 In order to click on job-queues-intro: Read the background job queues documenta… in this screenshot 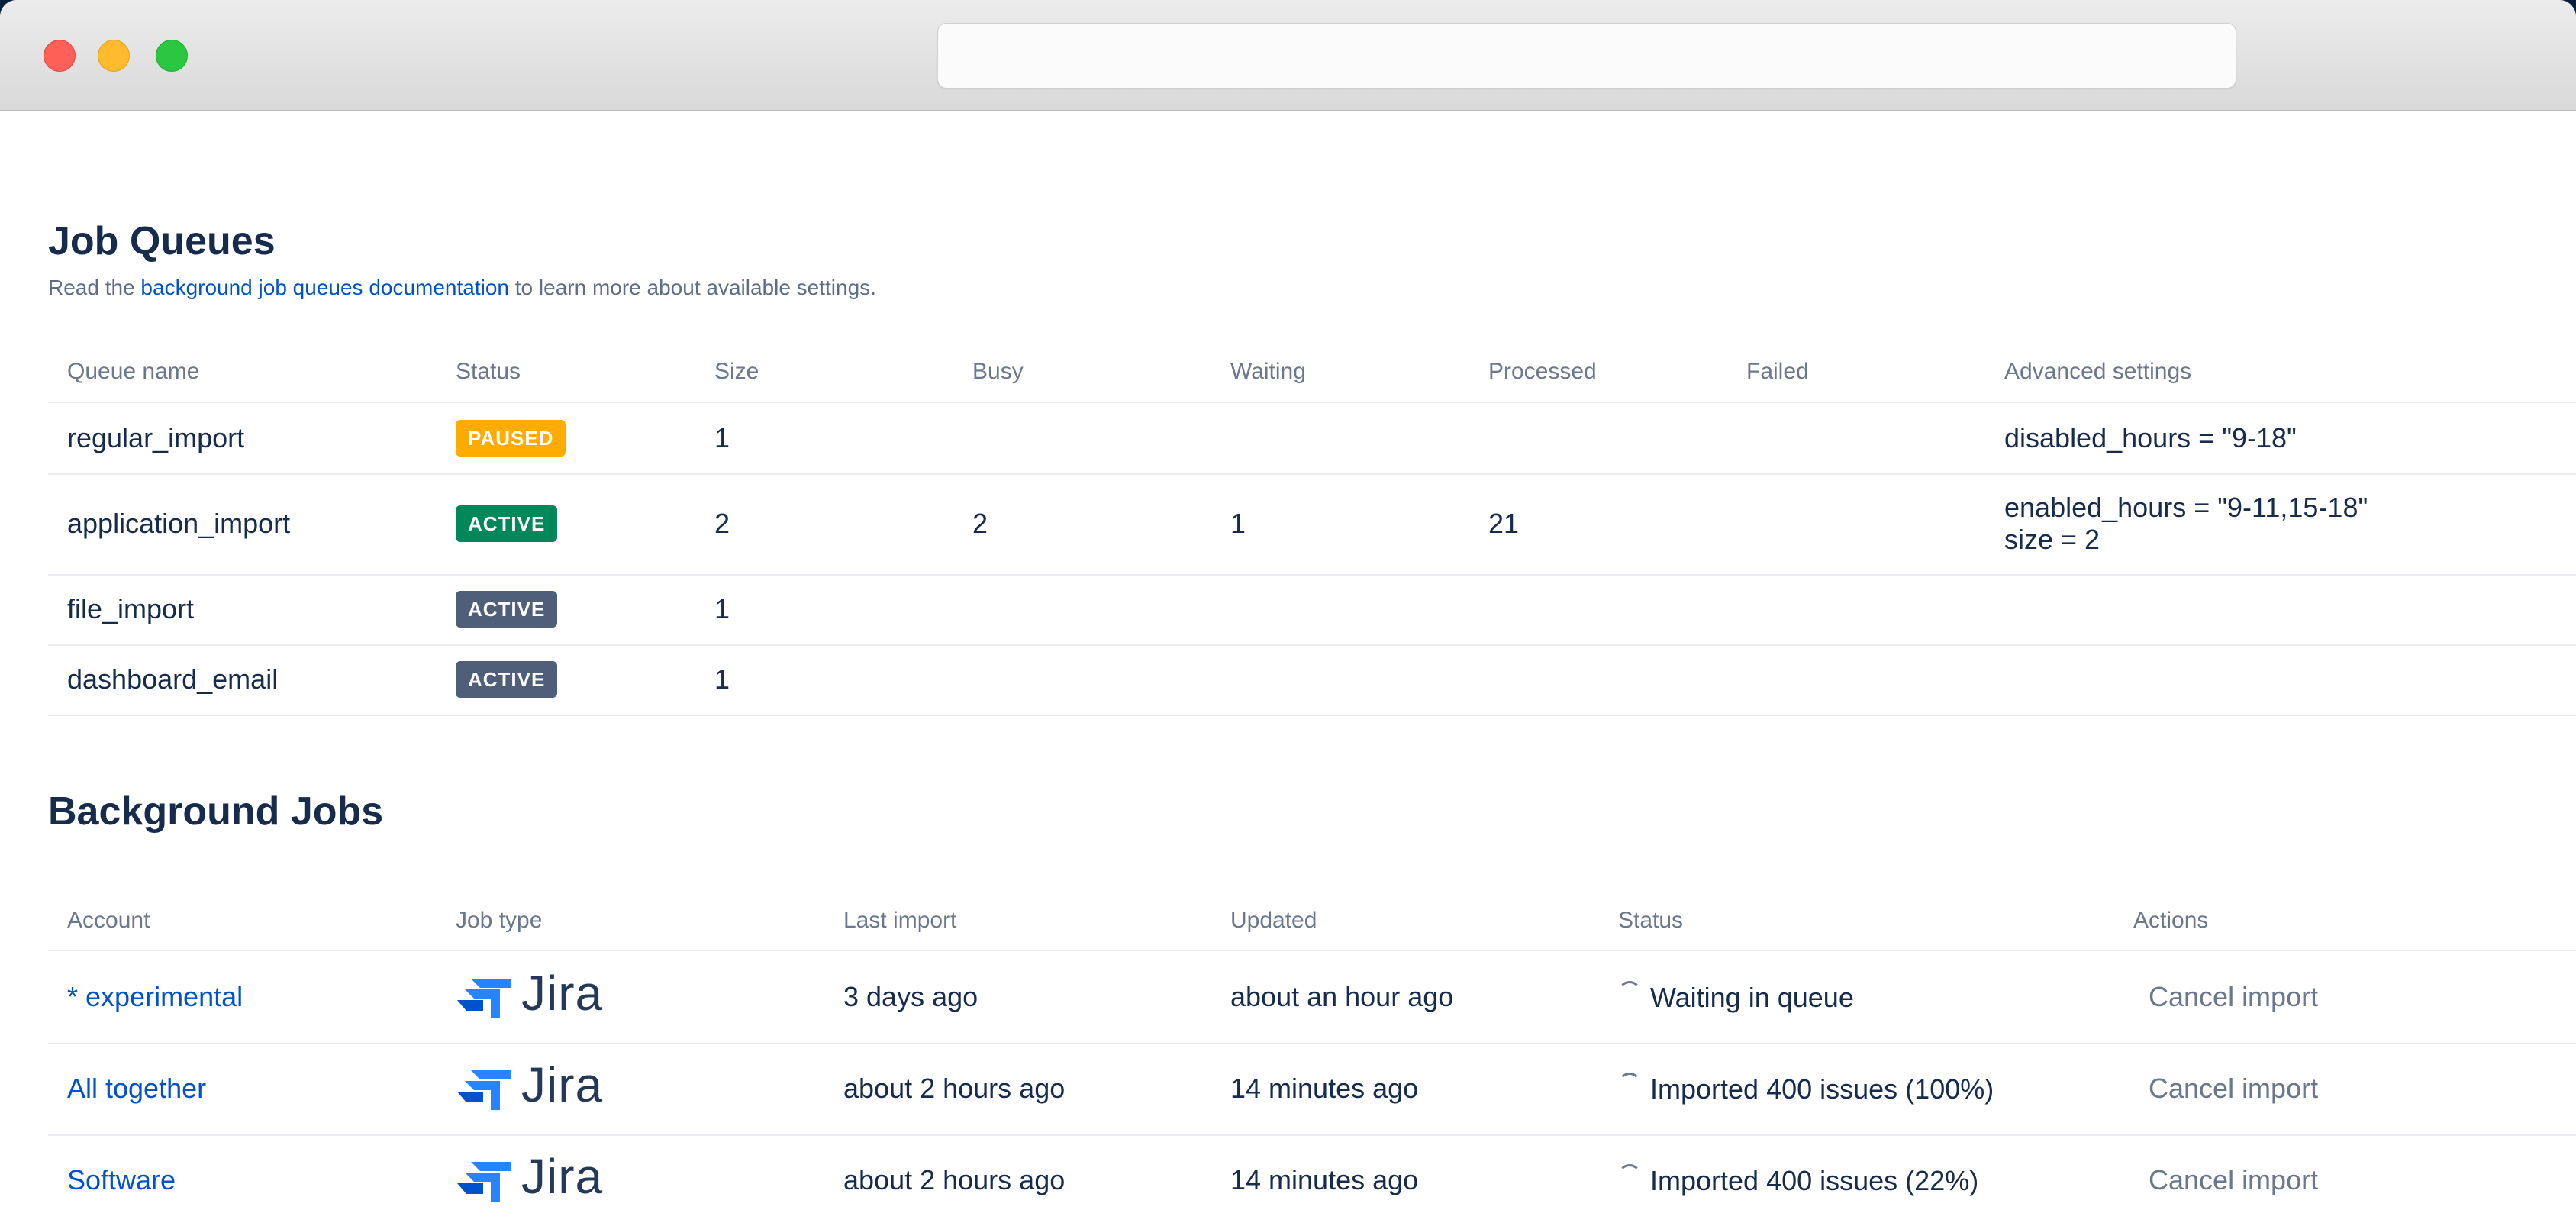, I will do `click(462, 288)`.